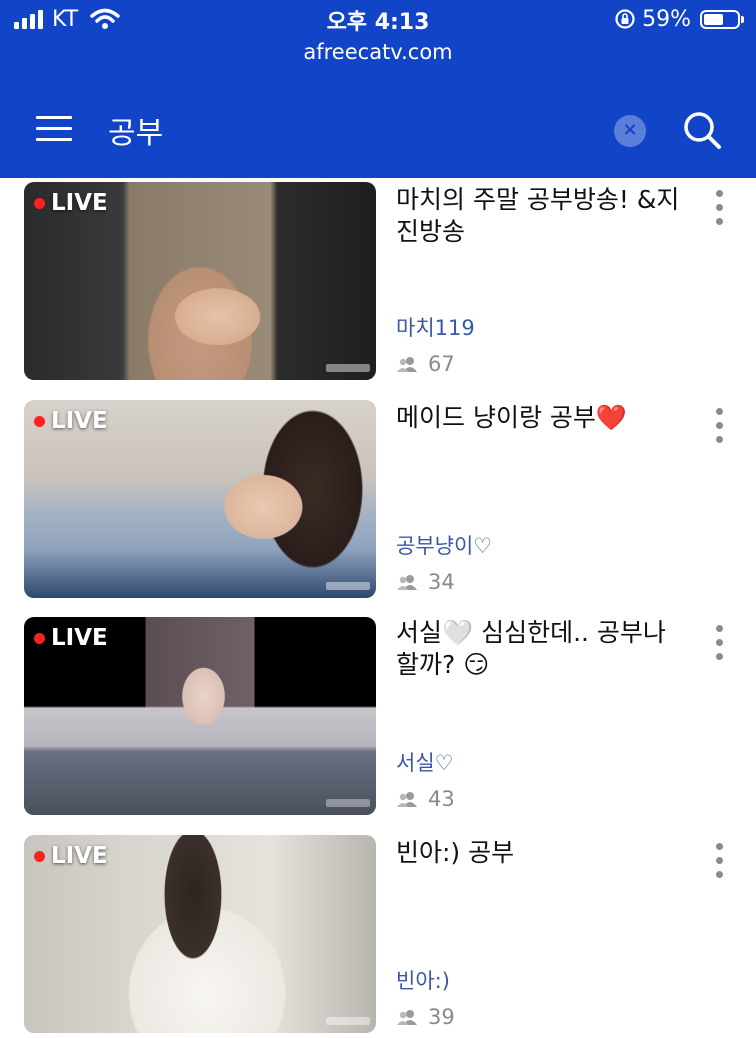  Describe the element at coordinates (702, 130) in the screenshot. I see `search-icon` at that location.